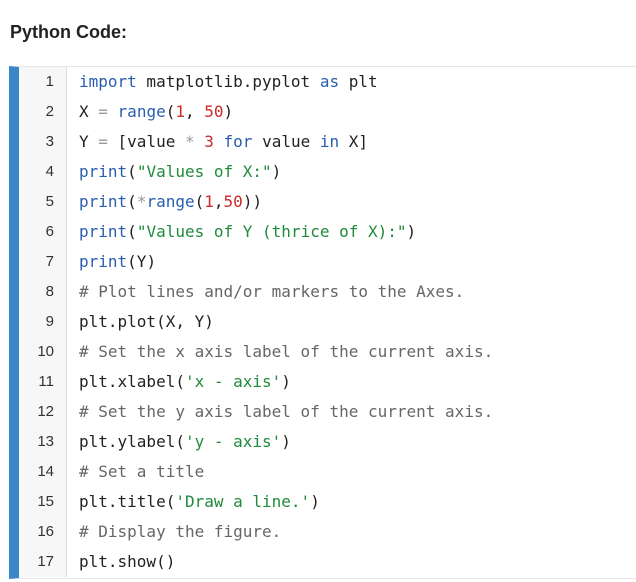 This screenshot has height=582, width=636. I want to click on code-text: # Display the figure., so click(174, 532).